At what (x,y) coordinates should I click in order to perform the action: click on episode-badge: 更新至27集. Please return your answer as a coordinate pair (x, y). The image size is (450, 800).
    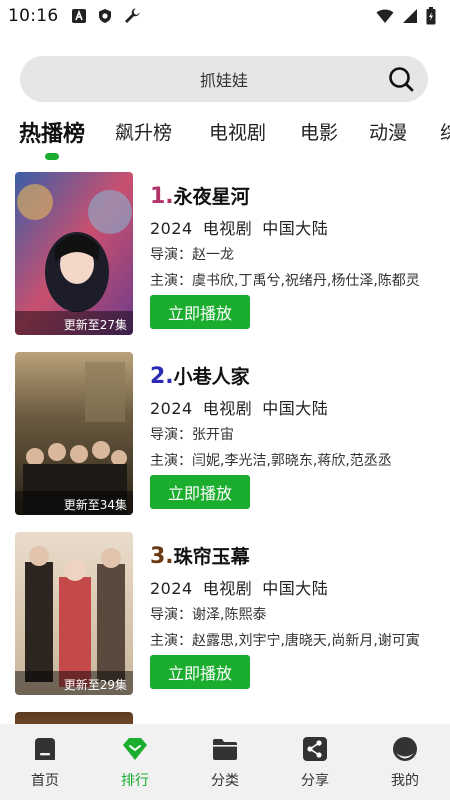
    Looking at the image, I should click on (74, 323).